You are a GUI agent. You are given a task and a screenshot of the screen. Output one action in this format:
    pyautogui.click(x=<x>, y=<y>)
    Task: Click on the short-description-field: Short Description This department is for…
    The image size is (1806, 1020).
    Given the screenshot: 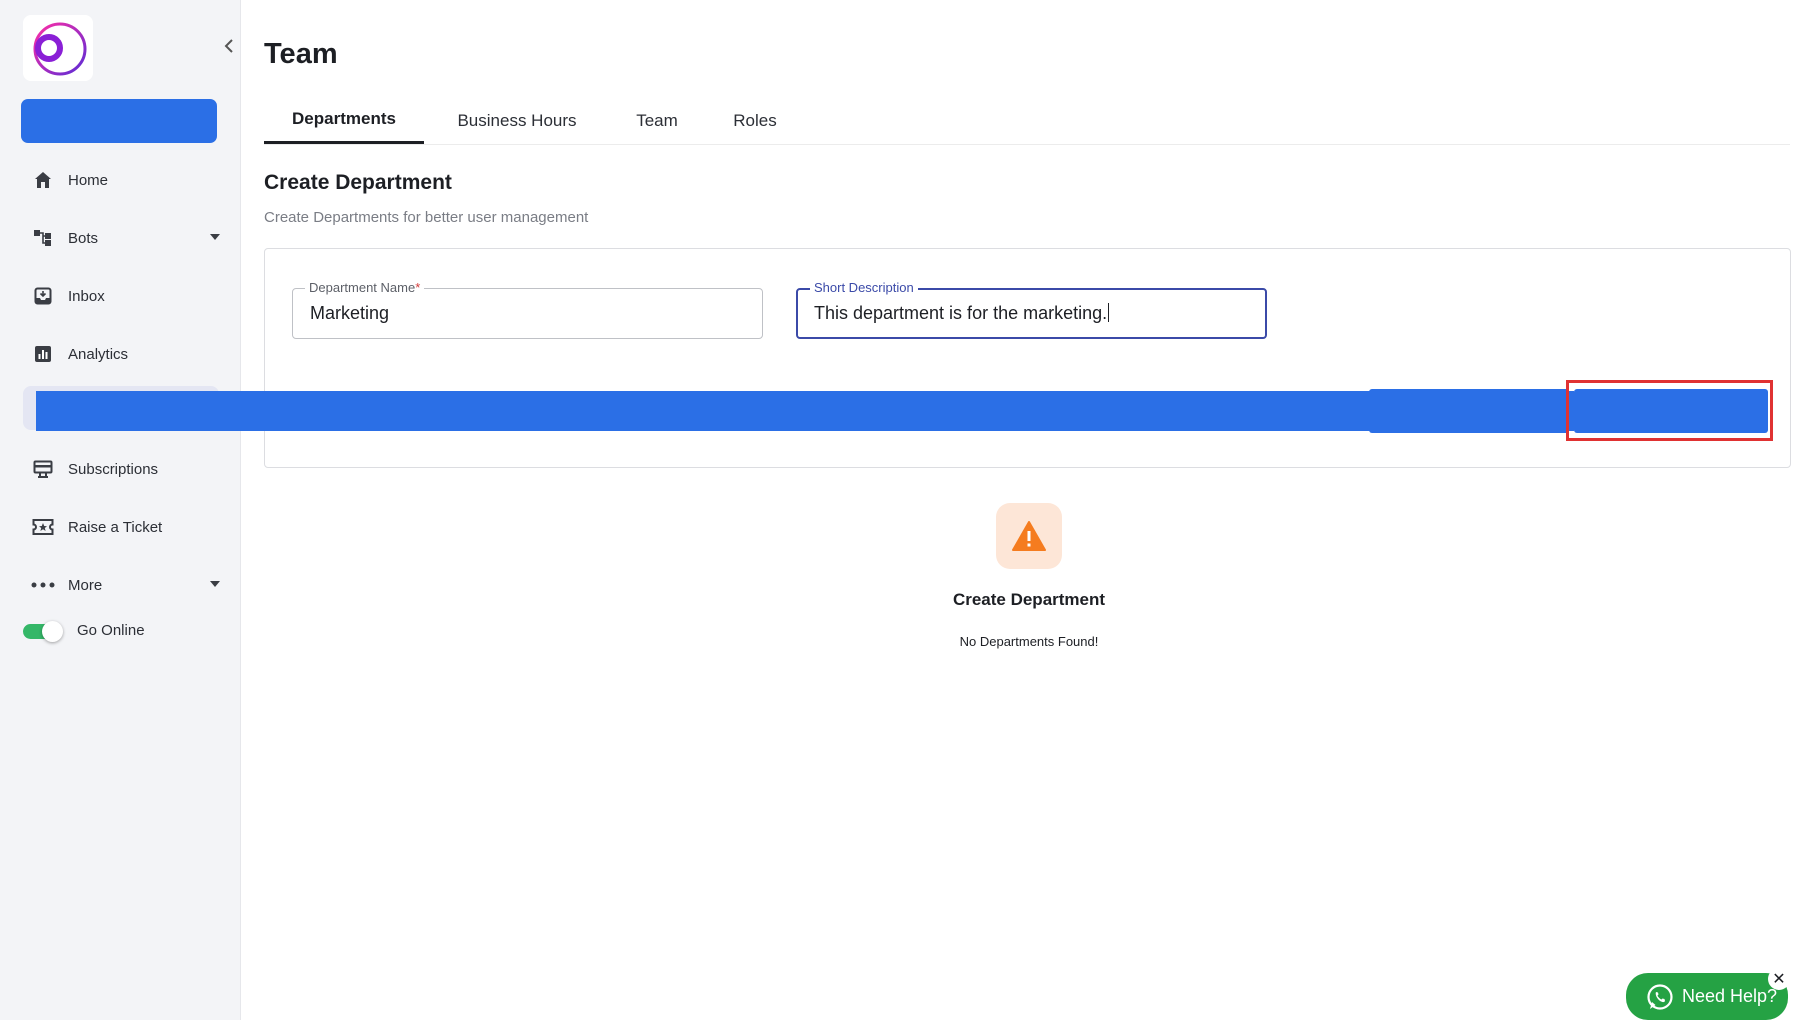 What is the action you would take?
    pyautogui.click(x=1031, y=309)
    